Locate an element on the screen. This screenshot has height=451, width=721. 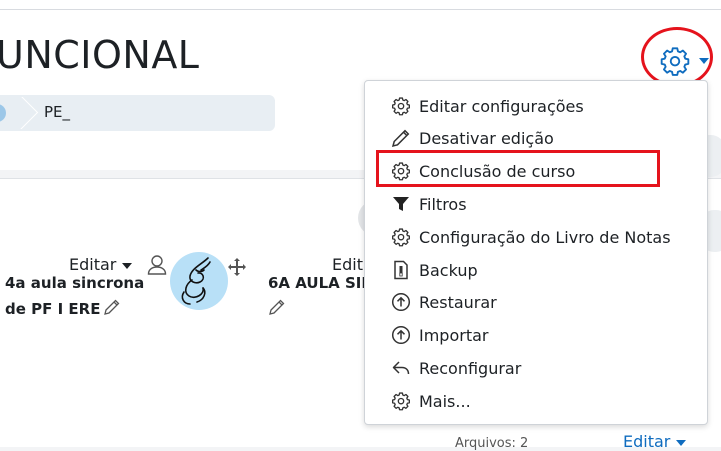
breadcrumb-item-course: PE_ is located at coordinates (57, 112).